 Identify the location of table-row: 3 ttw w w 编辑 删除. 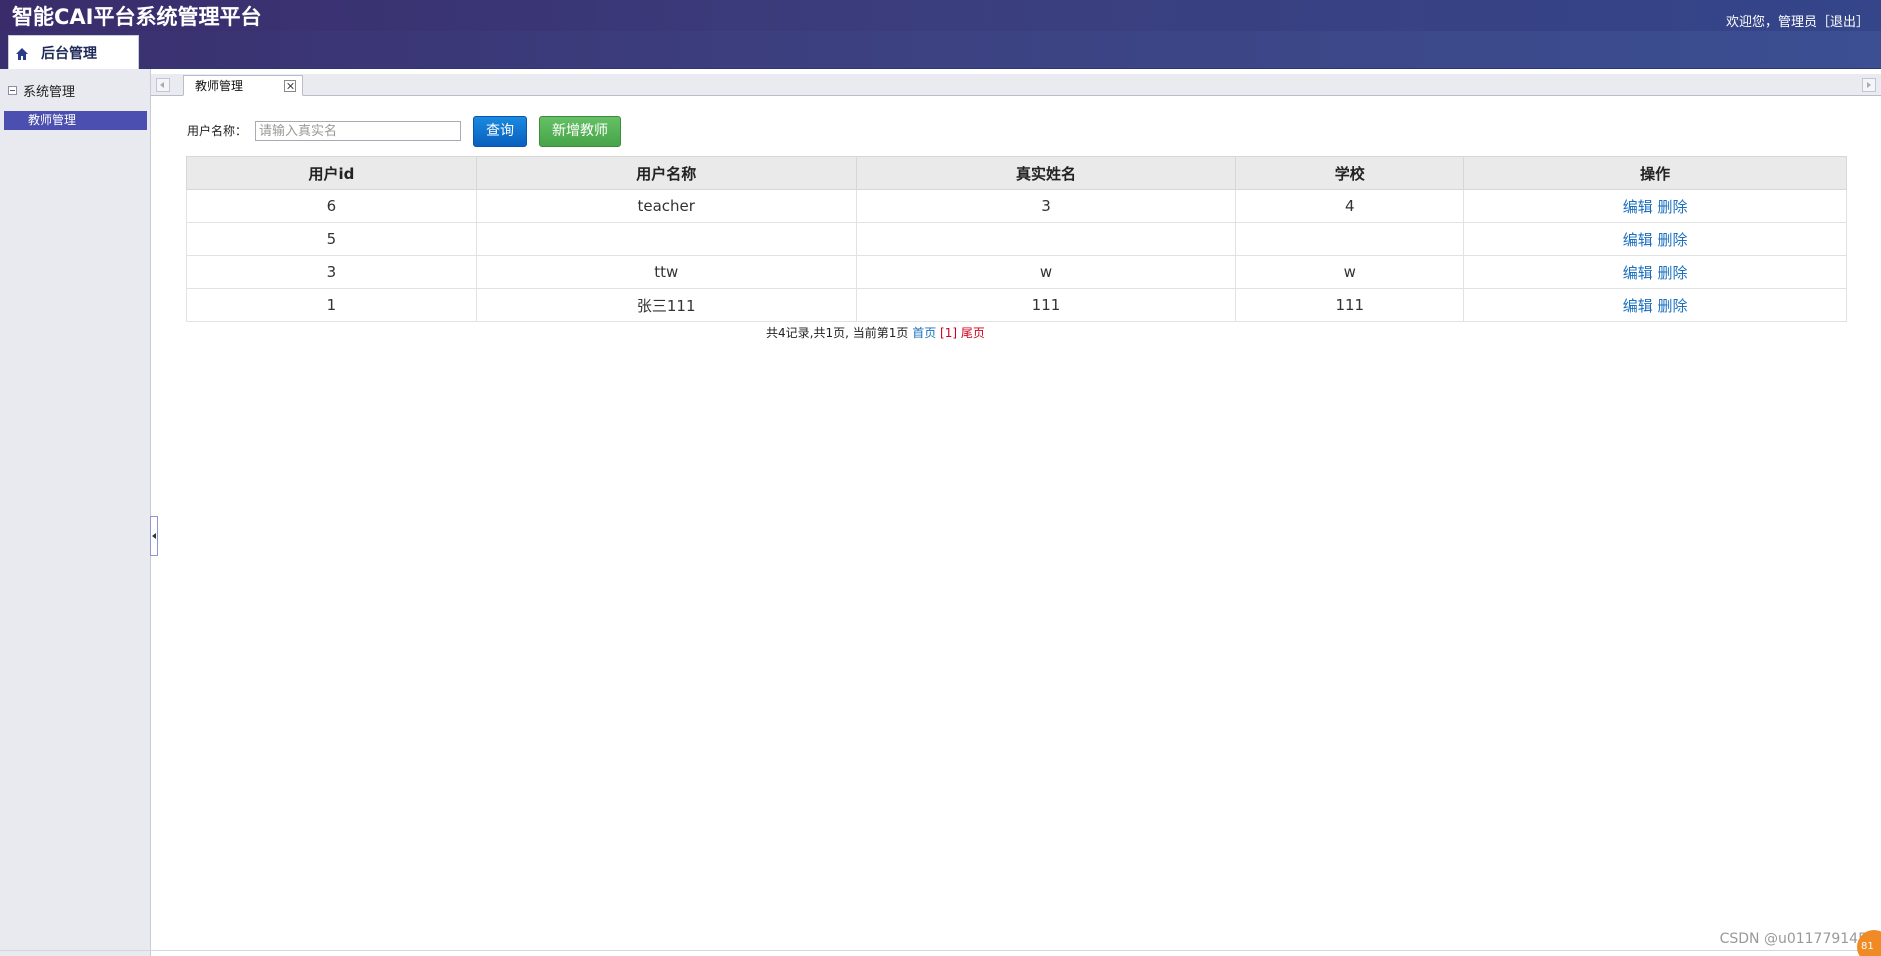
(1016, 272).